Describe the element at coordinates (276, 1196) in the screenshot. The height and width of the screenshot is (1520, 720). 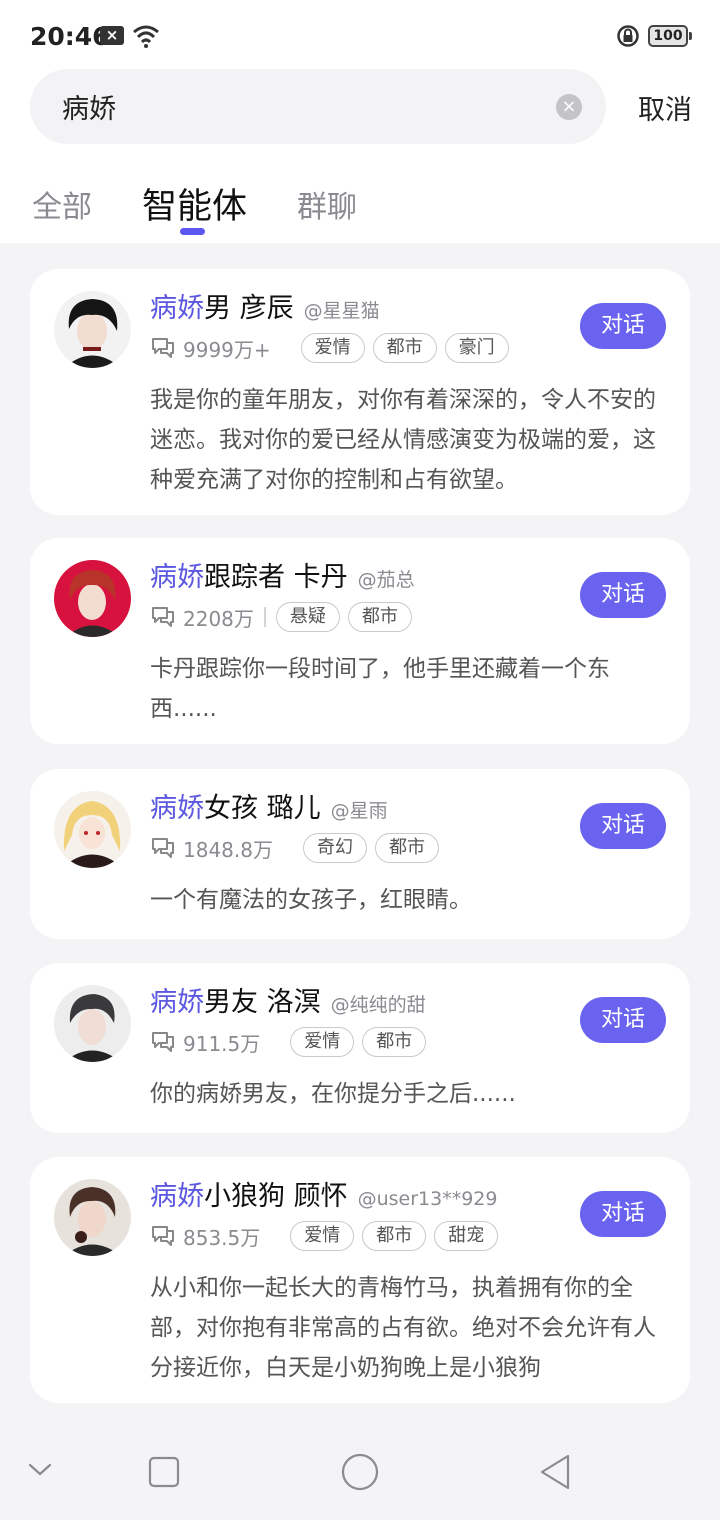
I see `agent-name: 小狼狗 顾怀` at that location.